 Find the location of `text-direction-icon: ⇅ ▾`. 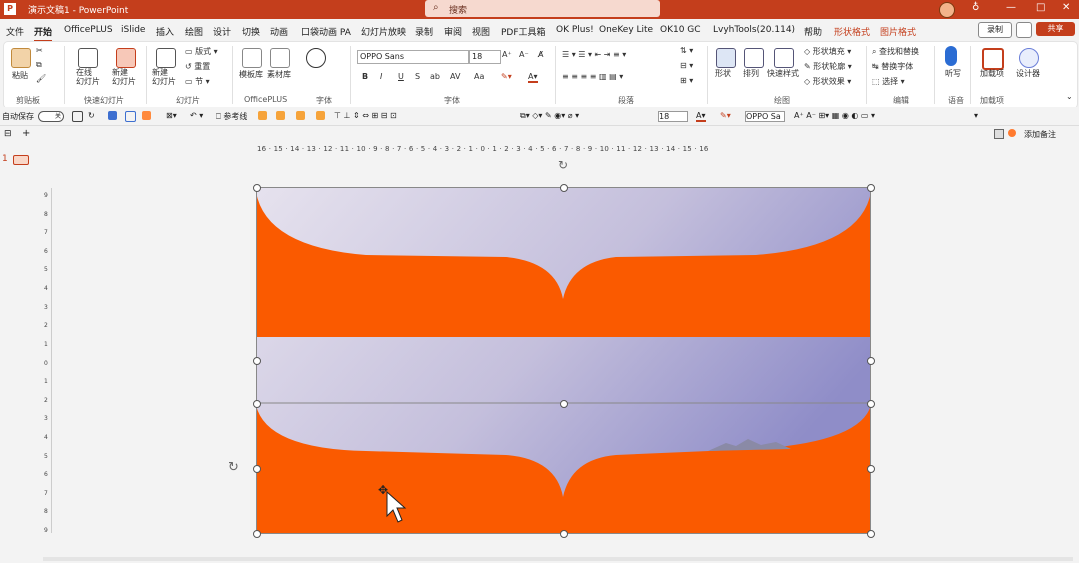

text-direction-icon: ⇅ ▾ is located at coordinates (686, 50).